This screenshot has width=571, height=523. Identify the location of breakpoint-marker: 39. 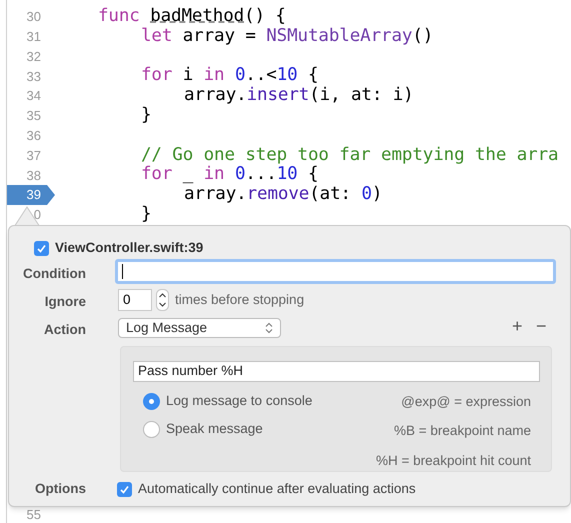
(31, 195).